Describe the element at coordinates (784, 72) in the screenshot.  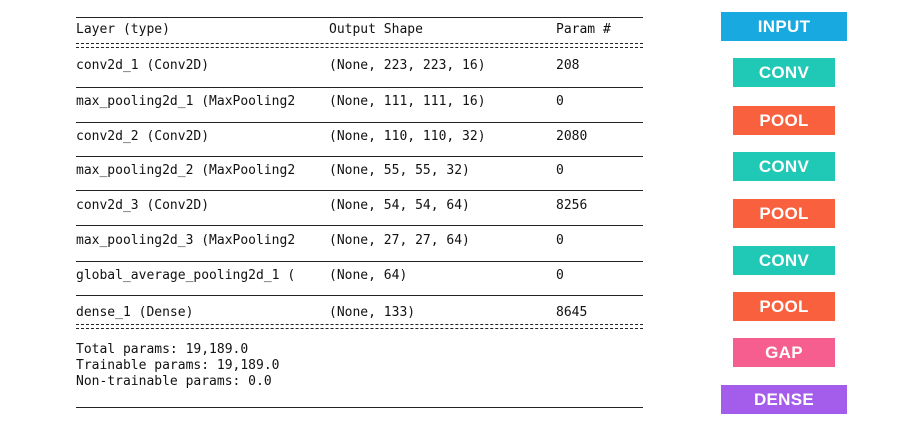
I see `conv-block-1: CONV` at that location.